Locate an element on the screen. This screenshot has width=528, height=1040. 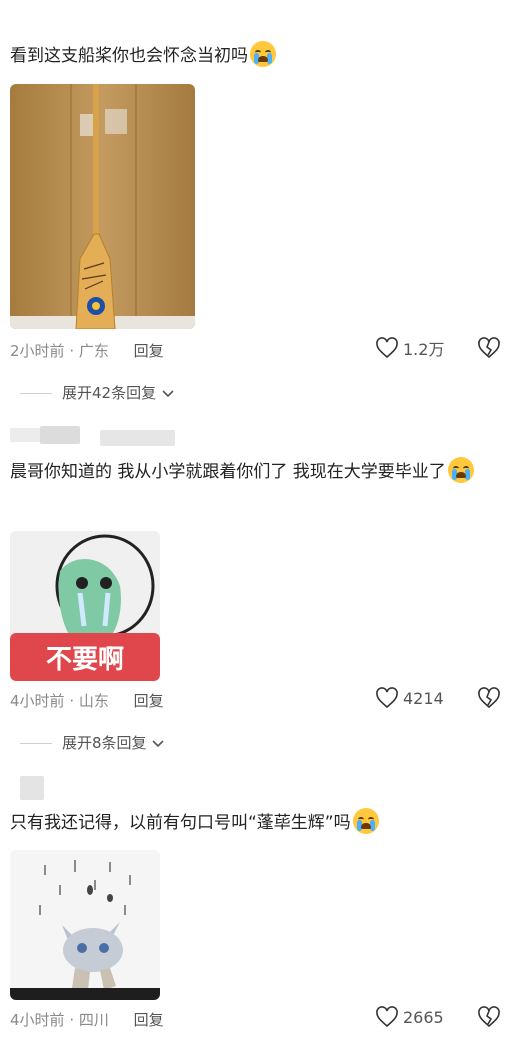
comment-3-like-count: 2665 is located at coordinates (423, 1017).